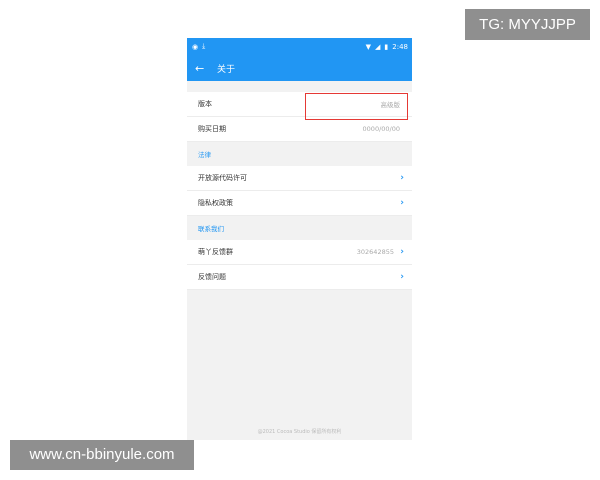 This screenshot has height=480, width=600. I want to click on download-icon: ⤓, so click(204, 46).